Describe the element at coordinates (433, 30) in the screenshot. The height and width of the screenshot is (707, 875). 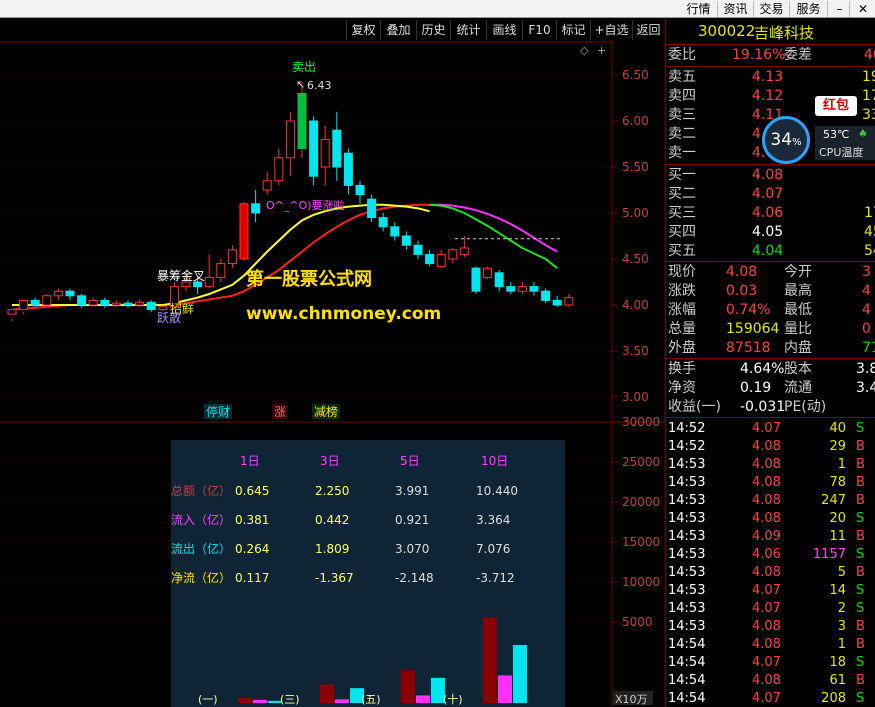
I see `toolbar-history: 历史` at that location.